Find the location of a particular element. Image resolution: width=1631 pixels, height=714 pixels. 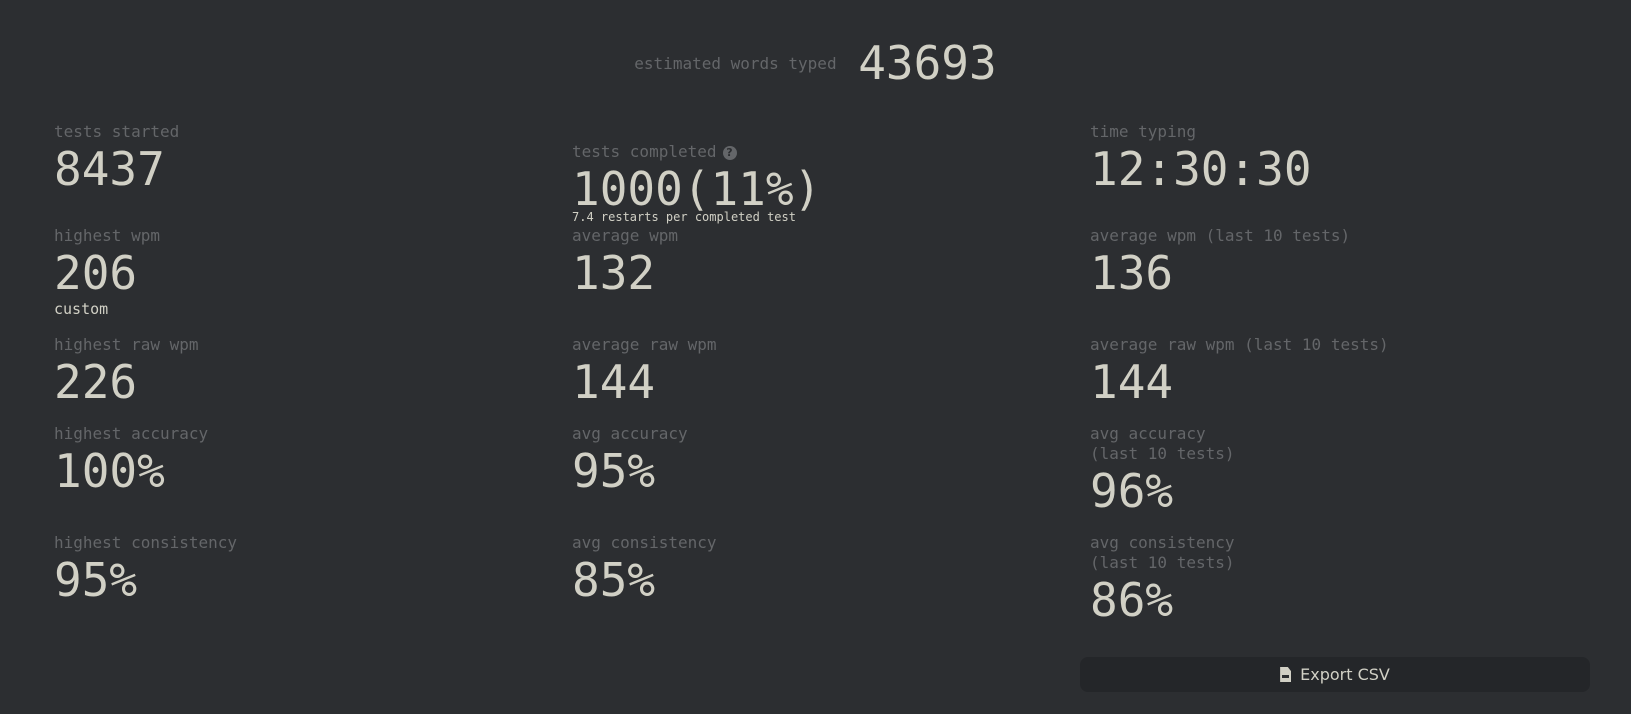

stat-label: avg consistency is located at coordinates (644, 542).